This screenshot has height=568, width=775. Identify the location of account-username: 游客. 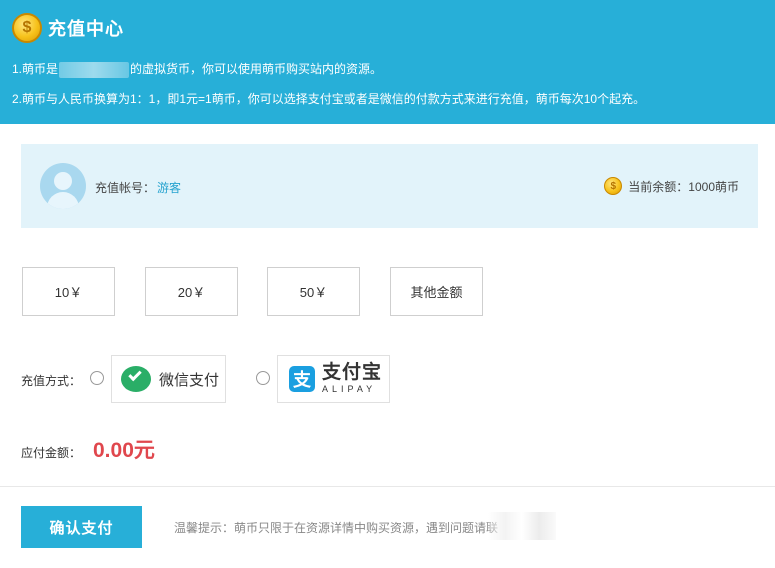
(169, 187).